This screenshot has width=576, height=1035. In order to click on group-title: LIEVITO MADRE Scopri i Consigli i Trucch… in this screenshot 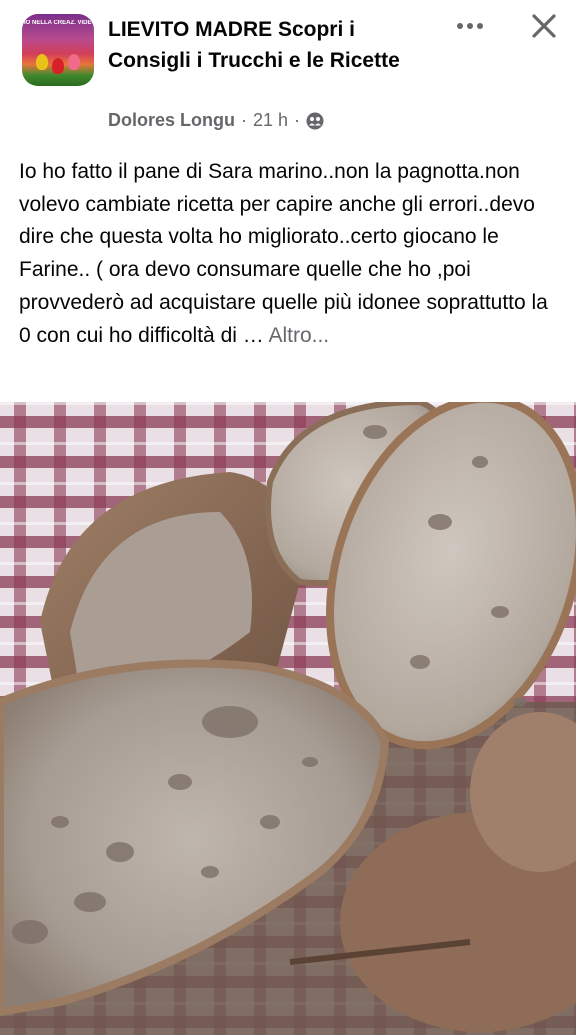, I will do `click(273, 45)`.